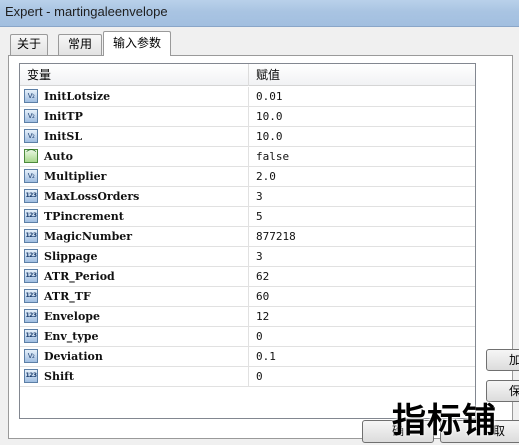  What do you see at coordinates (259, 13) in the screenshot?
I see `title-bar: Expert - martingaleenvelope` at bounding box center [259, 13].